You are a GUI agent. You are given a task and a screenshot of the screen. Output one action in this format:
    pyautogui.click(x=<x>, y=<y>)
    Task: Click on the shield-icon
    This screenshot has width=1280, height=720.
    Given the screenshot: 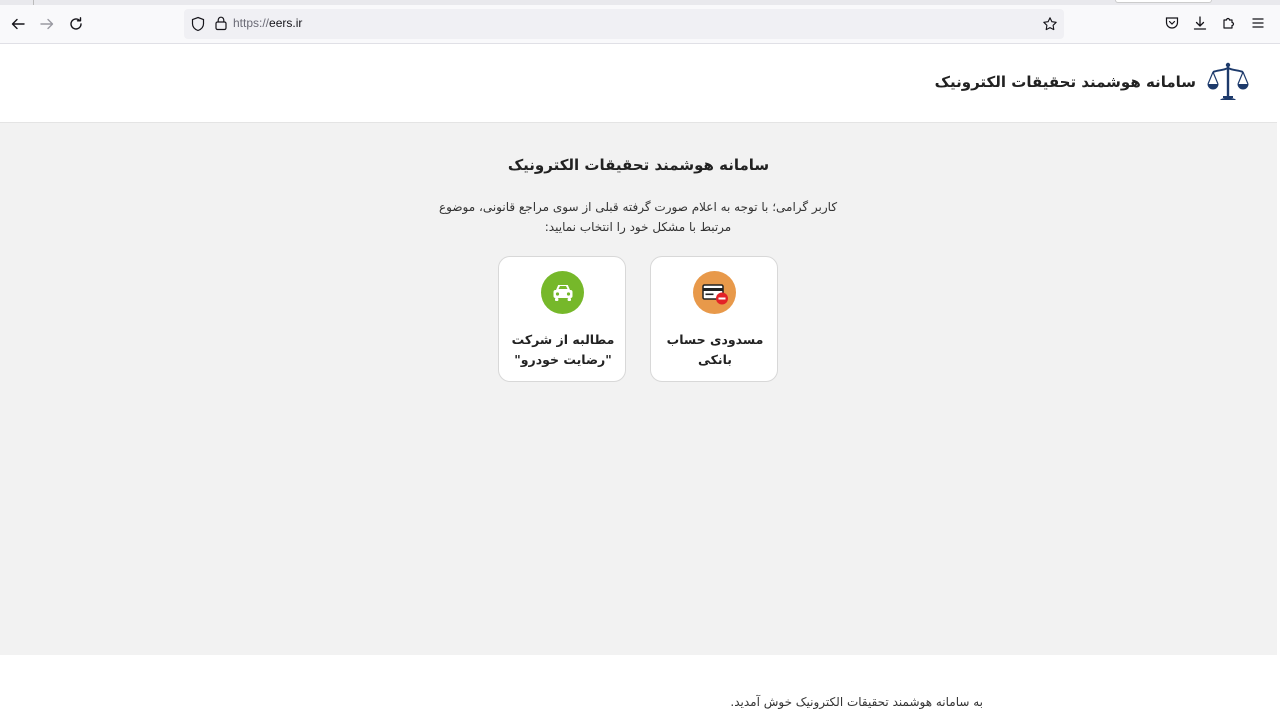 What is the action you would take?
    pyautogui.click(x=198, y=24)
    